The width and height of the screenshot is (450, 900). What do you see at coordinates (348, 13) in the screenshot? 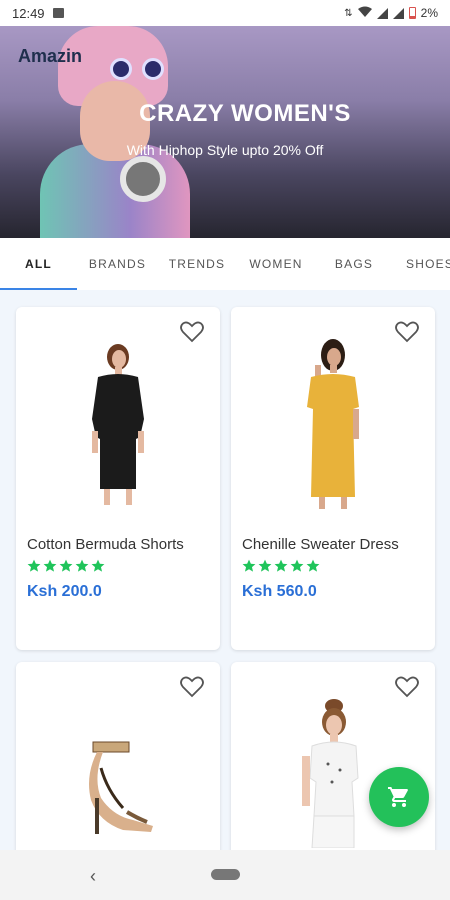
I see `data-arrows-icon: ⇅` at bounding box center [348, 13].